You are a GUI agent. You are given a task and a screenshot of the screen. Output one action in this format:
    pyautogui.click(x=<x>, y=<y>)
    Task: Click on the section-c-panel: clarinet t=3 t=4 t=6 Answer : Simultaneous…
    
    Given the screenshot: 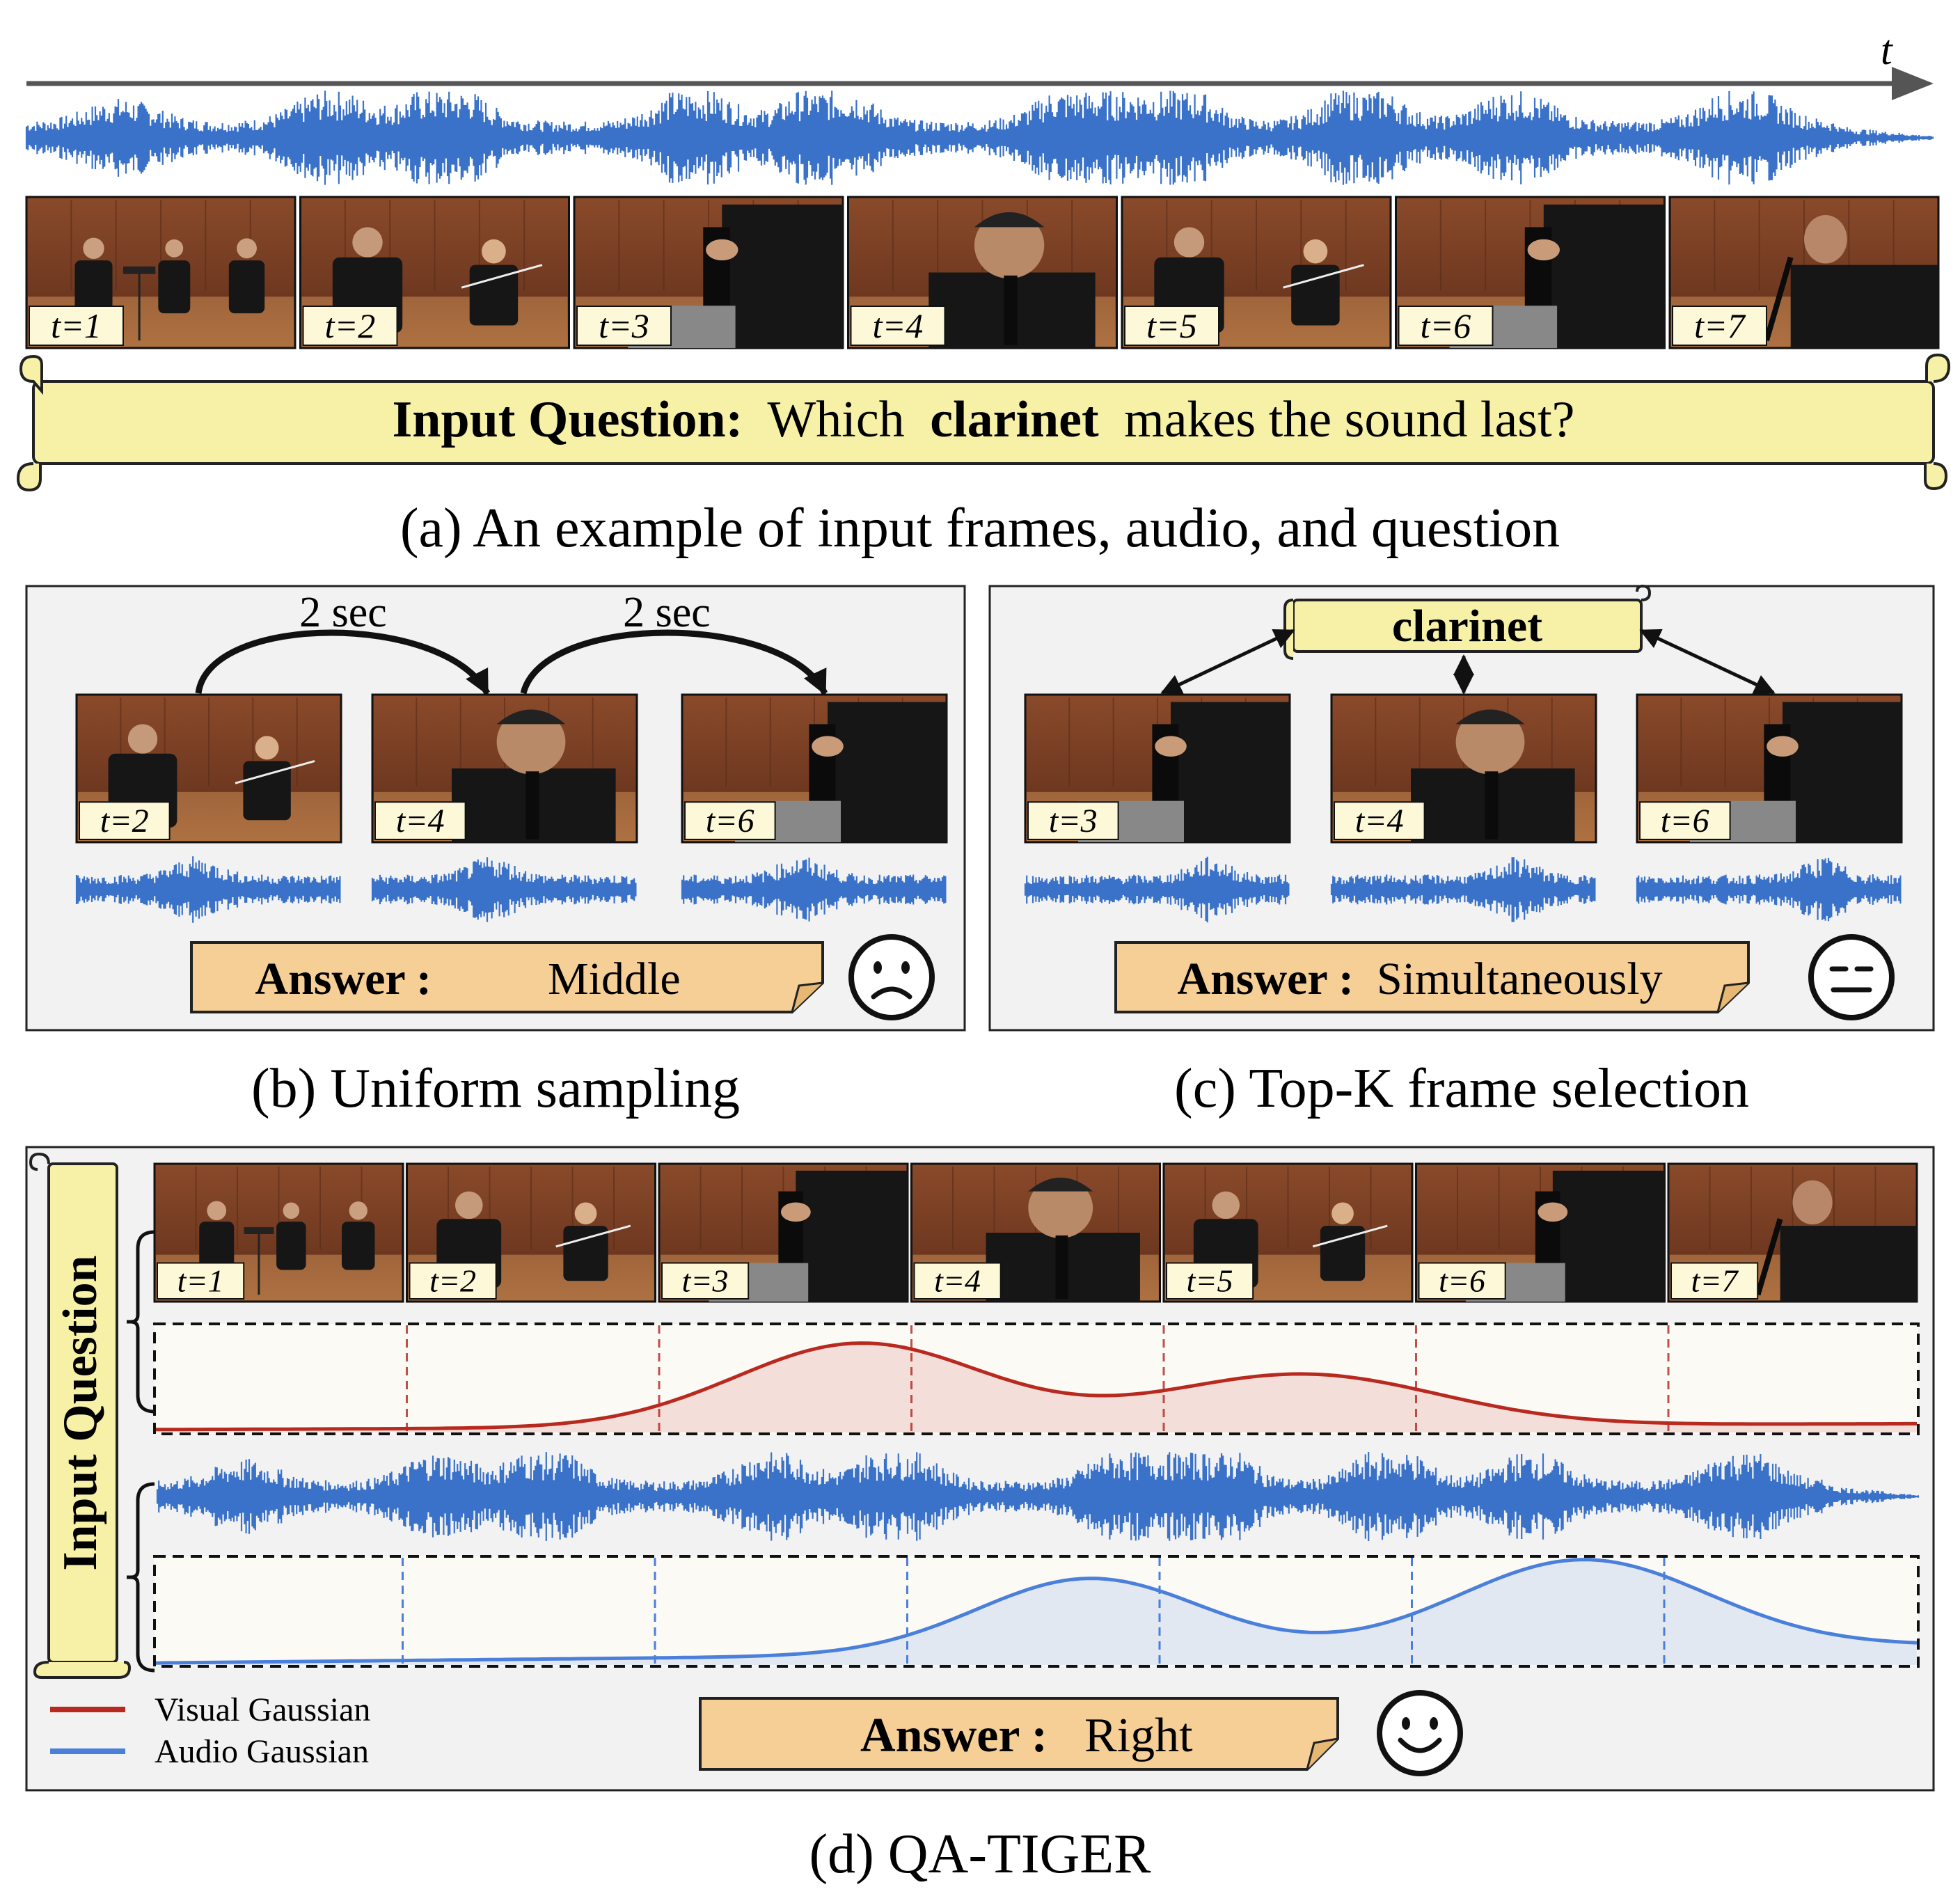 What is the action you would take?
    pyautogui.click(x=1461, y=808)
    